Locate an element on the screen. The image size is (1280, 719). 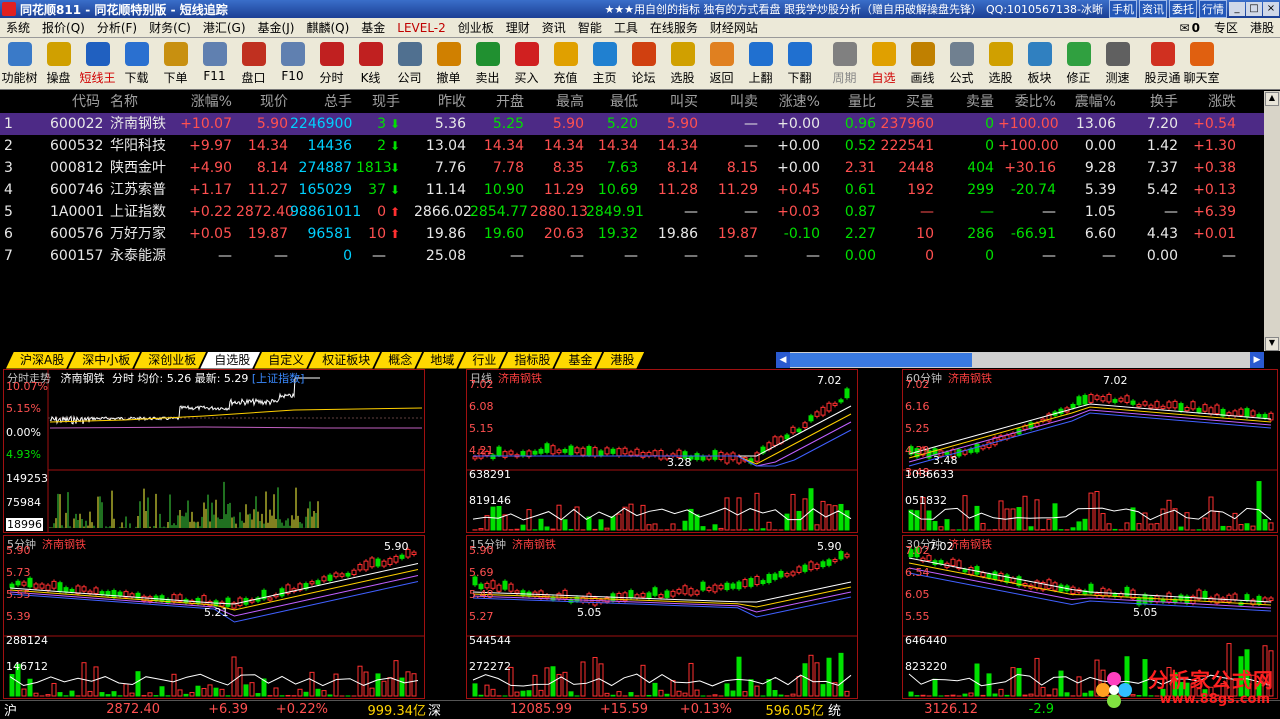
quotes-button: 行情 is located at coordinates (1213, 9).